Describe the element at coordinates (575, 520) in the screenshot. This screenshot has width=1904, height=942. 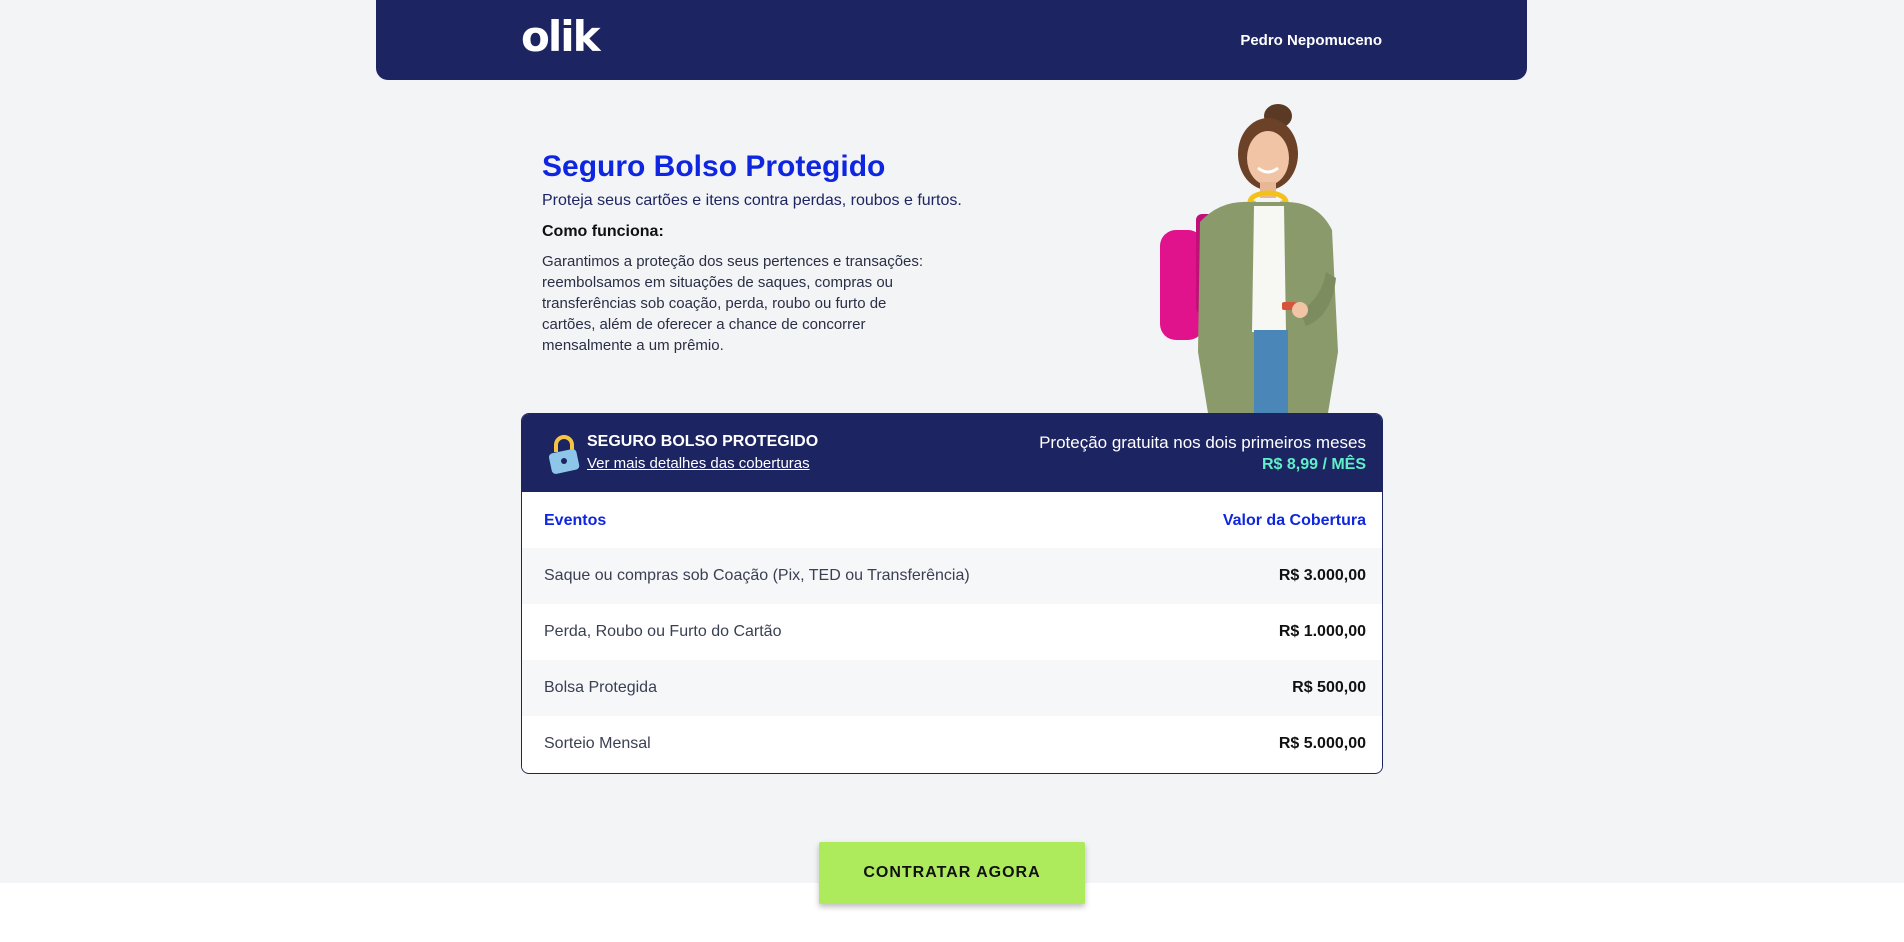
I see `column-header-events: Eventos` at that location.